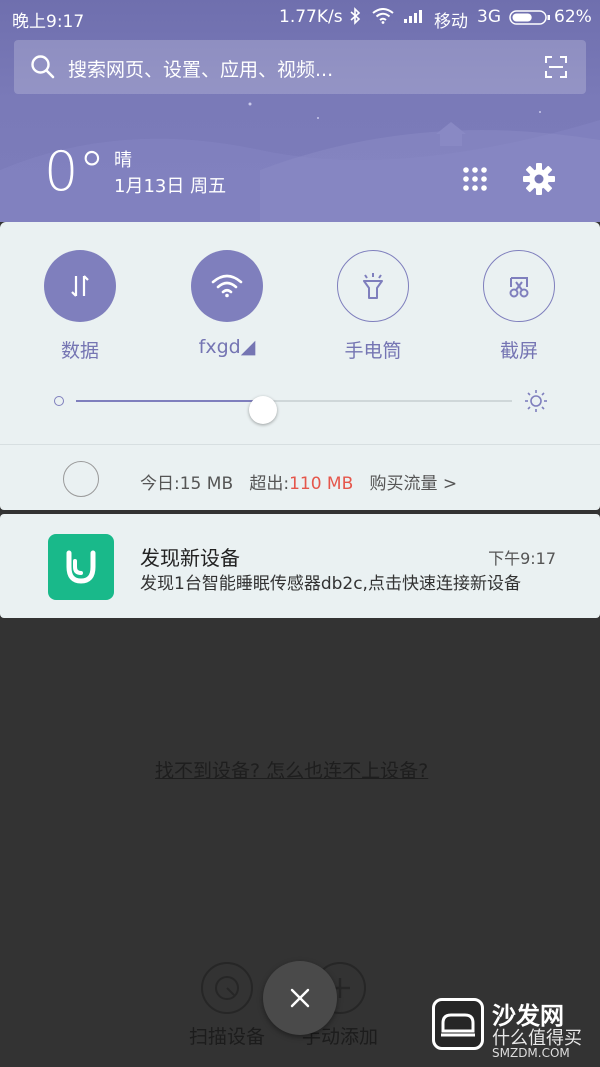 The width and height of the screenshot is (600, 1067). Describe the element at coordinates (330, 584) in the screenshot. I see `notification-body: 发现1台智能睡眠传感器db2c,点击快速连接新设备` at that location.